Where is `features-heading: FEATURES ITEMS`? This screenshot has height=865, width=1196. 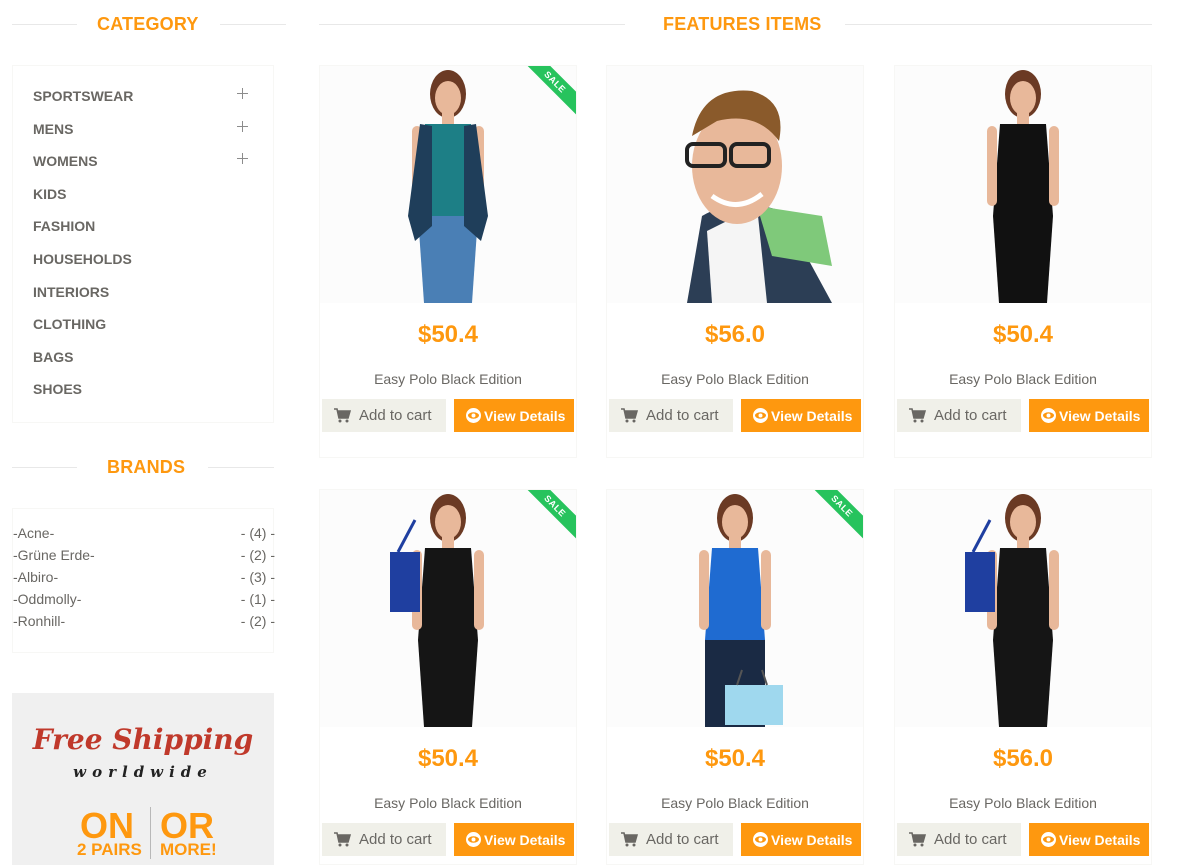
features-heading: FEATURES ITEMS is located at coordinates (735, 24).